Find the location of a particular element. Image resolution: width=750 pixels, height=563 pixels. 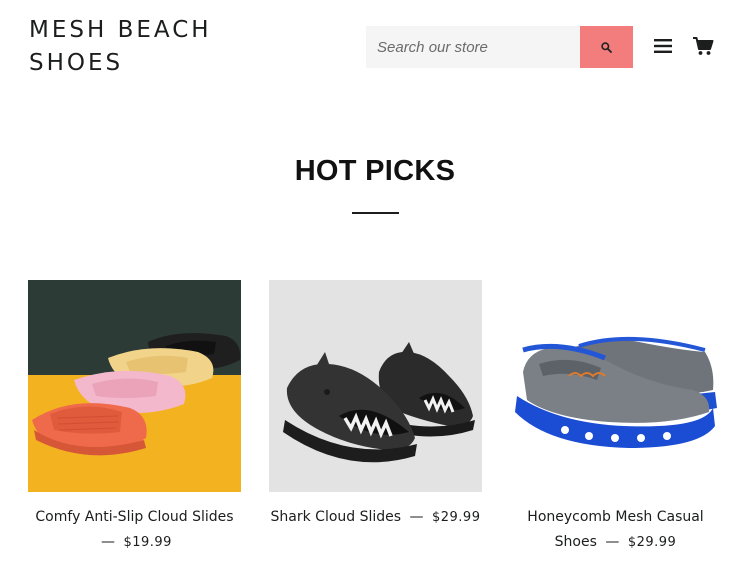

cart-button is located at coordinates (703, 46).